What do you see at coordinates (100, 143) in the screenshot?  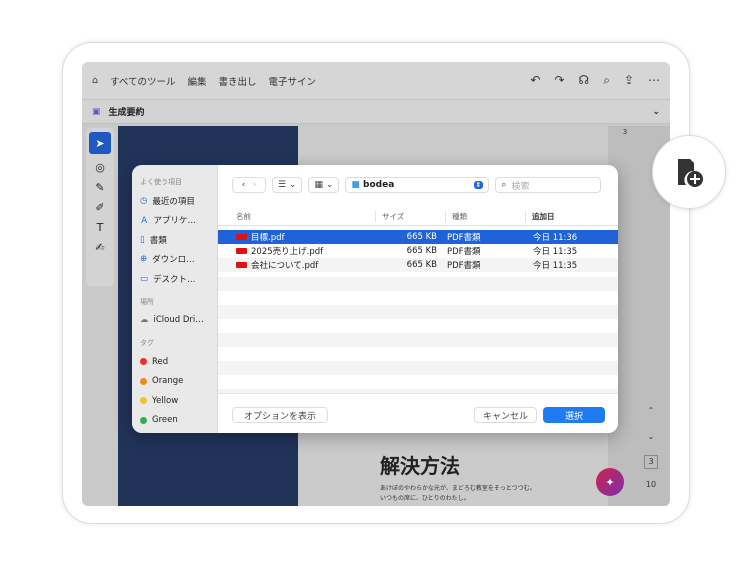 I see `select-tool-icon: ➤` at bounding box center [100, 143].